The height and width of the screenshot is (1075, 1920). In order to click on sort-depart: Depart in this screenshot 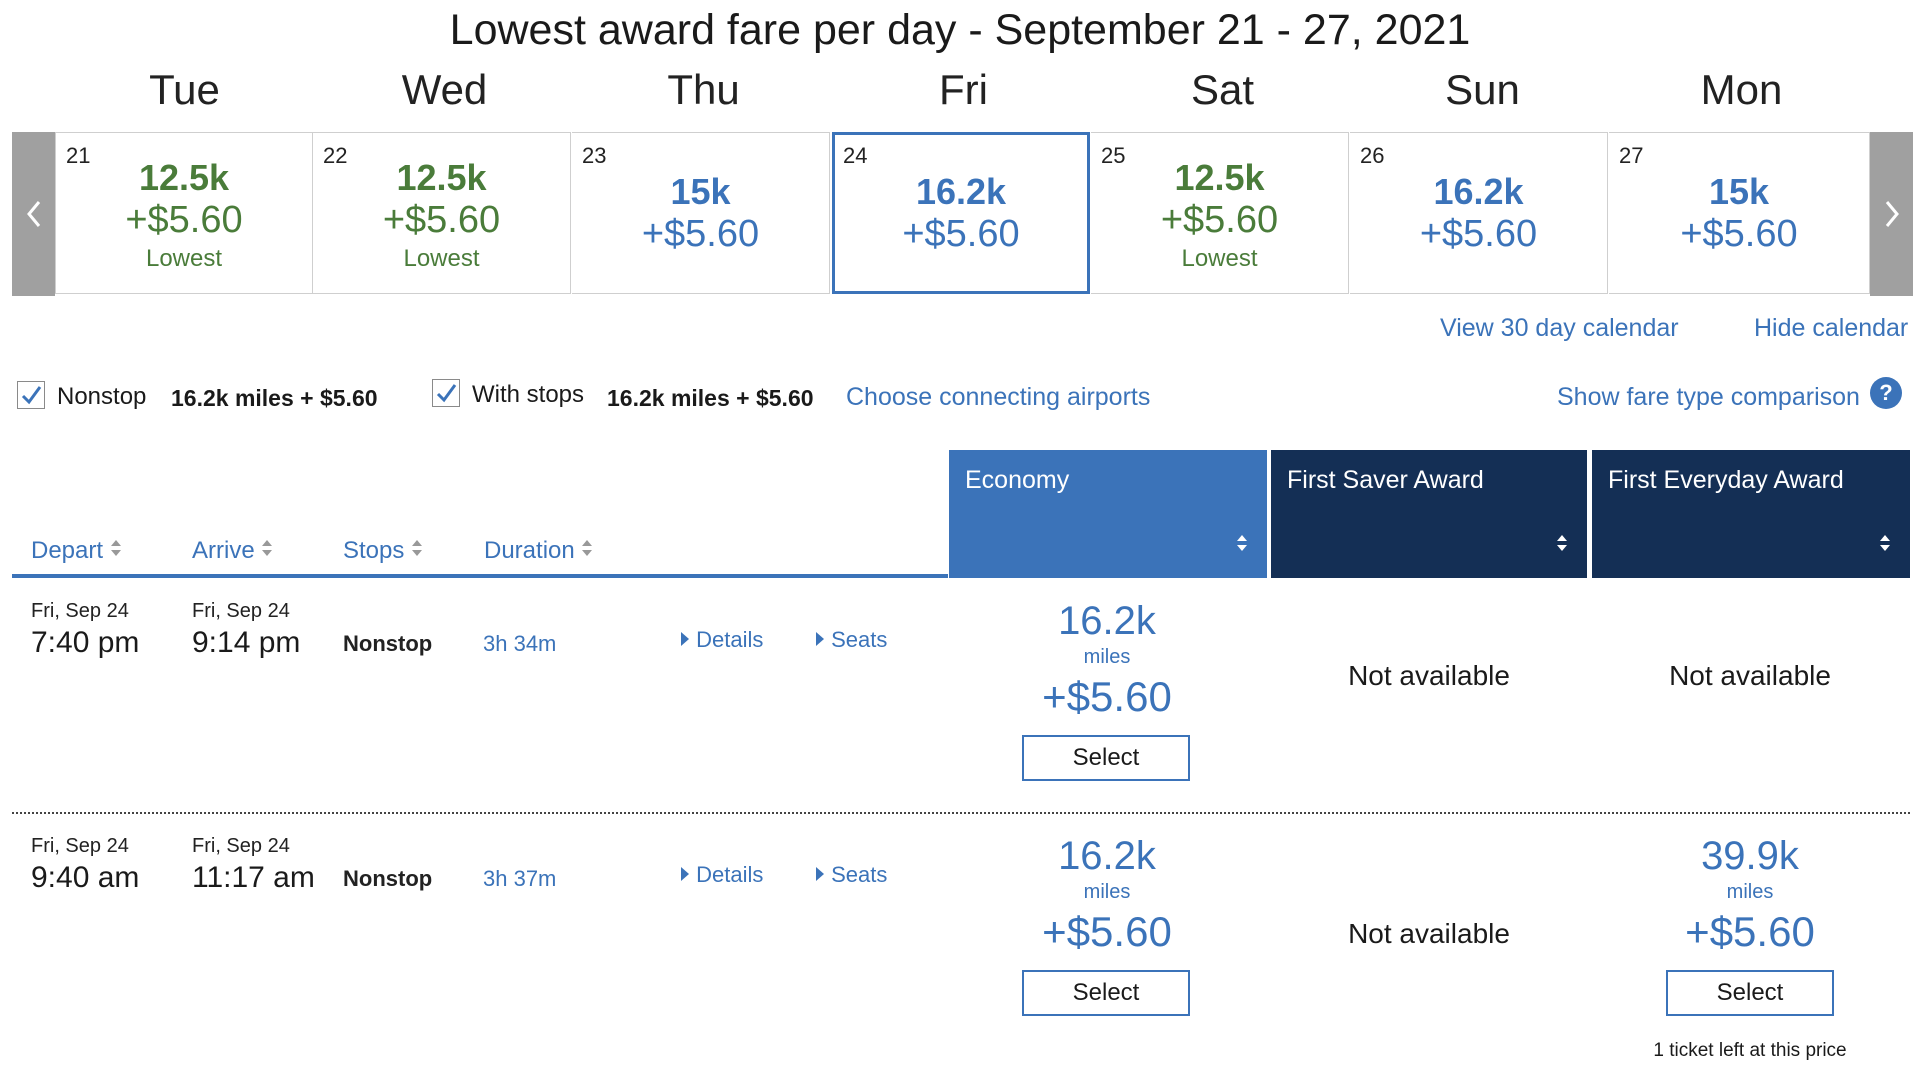, I will do `click(76, 551)`.